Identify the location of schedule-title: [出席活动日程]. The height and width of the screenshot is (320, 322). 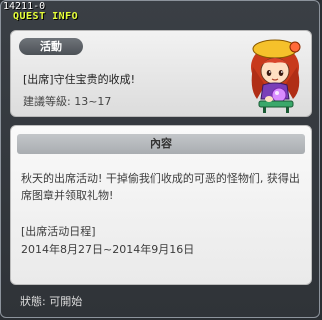
(58, 231).